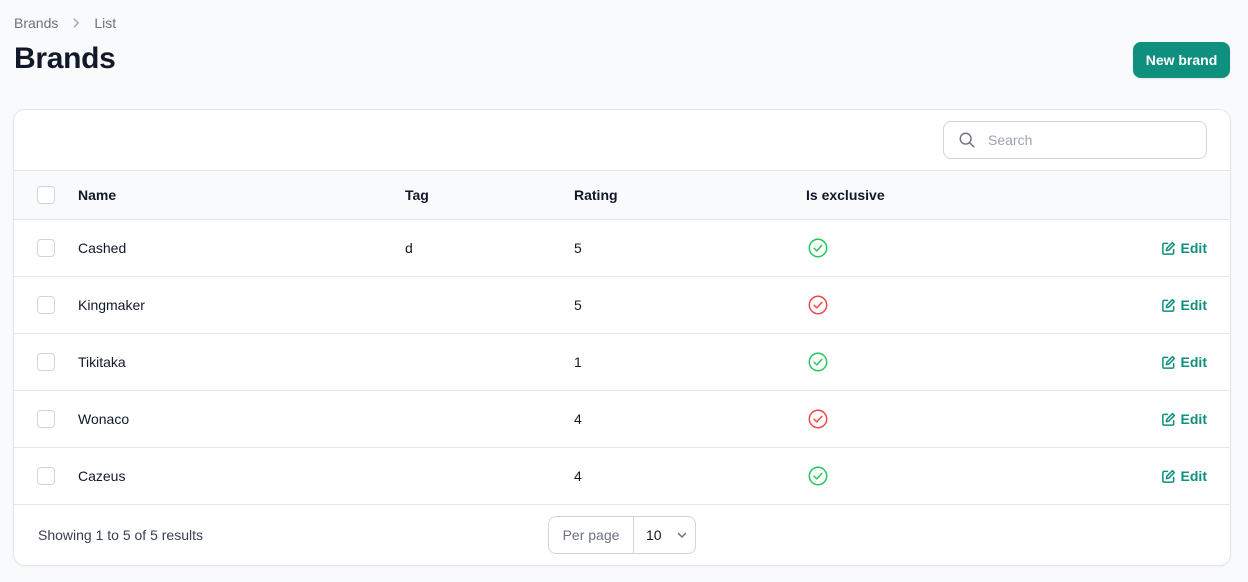 This screenshot has width=1248, height=582. I want to click on table-row: Cashed d 5 Edit, so click(622, 248).